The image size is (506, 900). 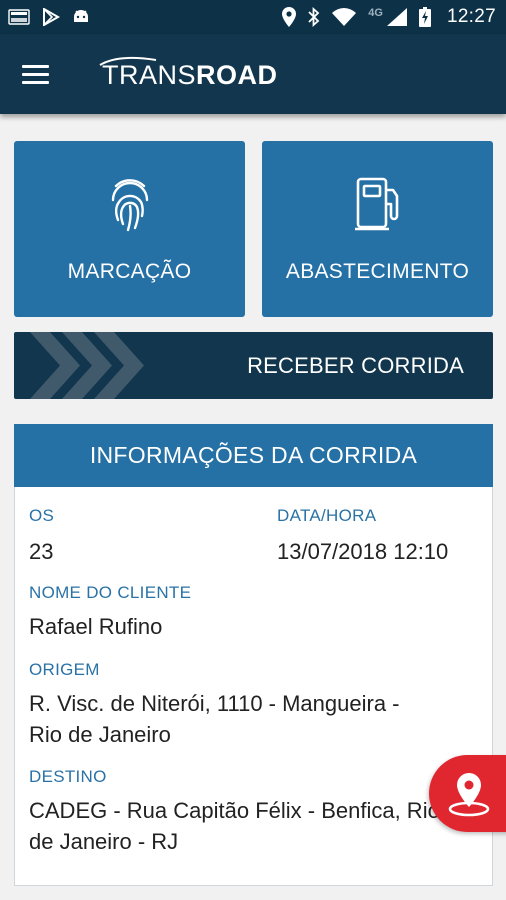 I want to click on client-label: NOME DO CLIENTE, so click(x=110, y=592).